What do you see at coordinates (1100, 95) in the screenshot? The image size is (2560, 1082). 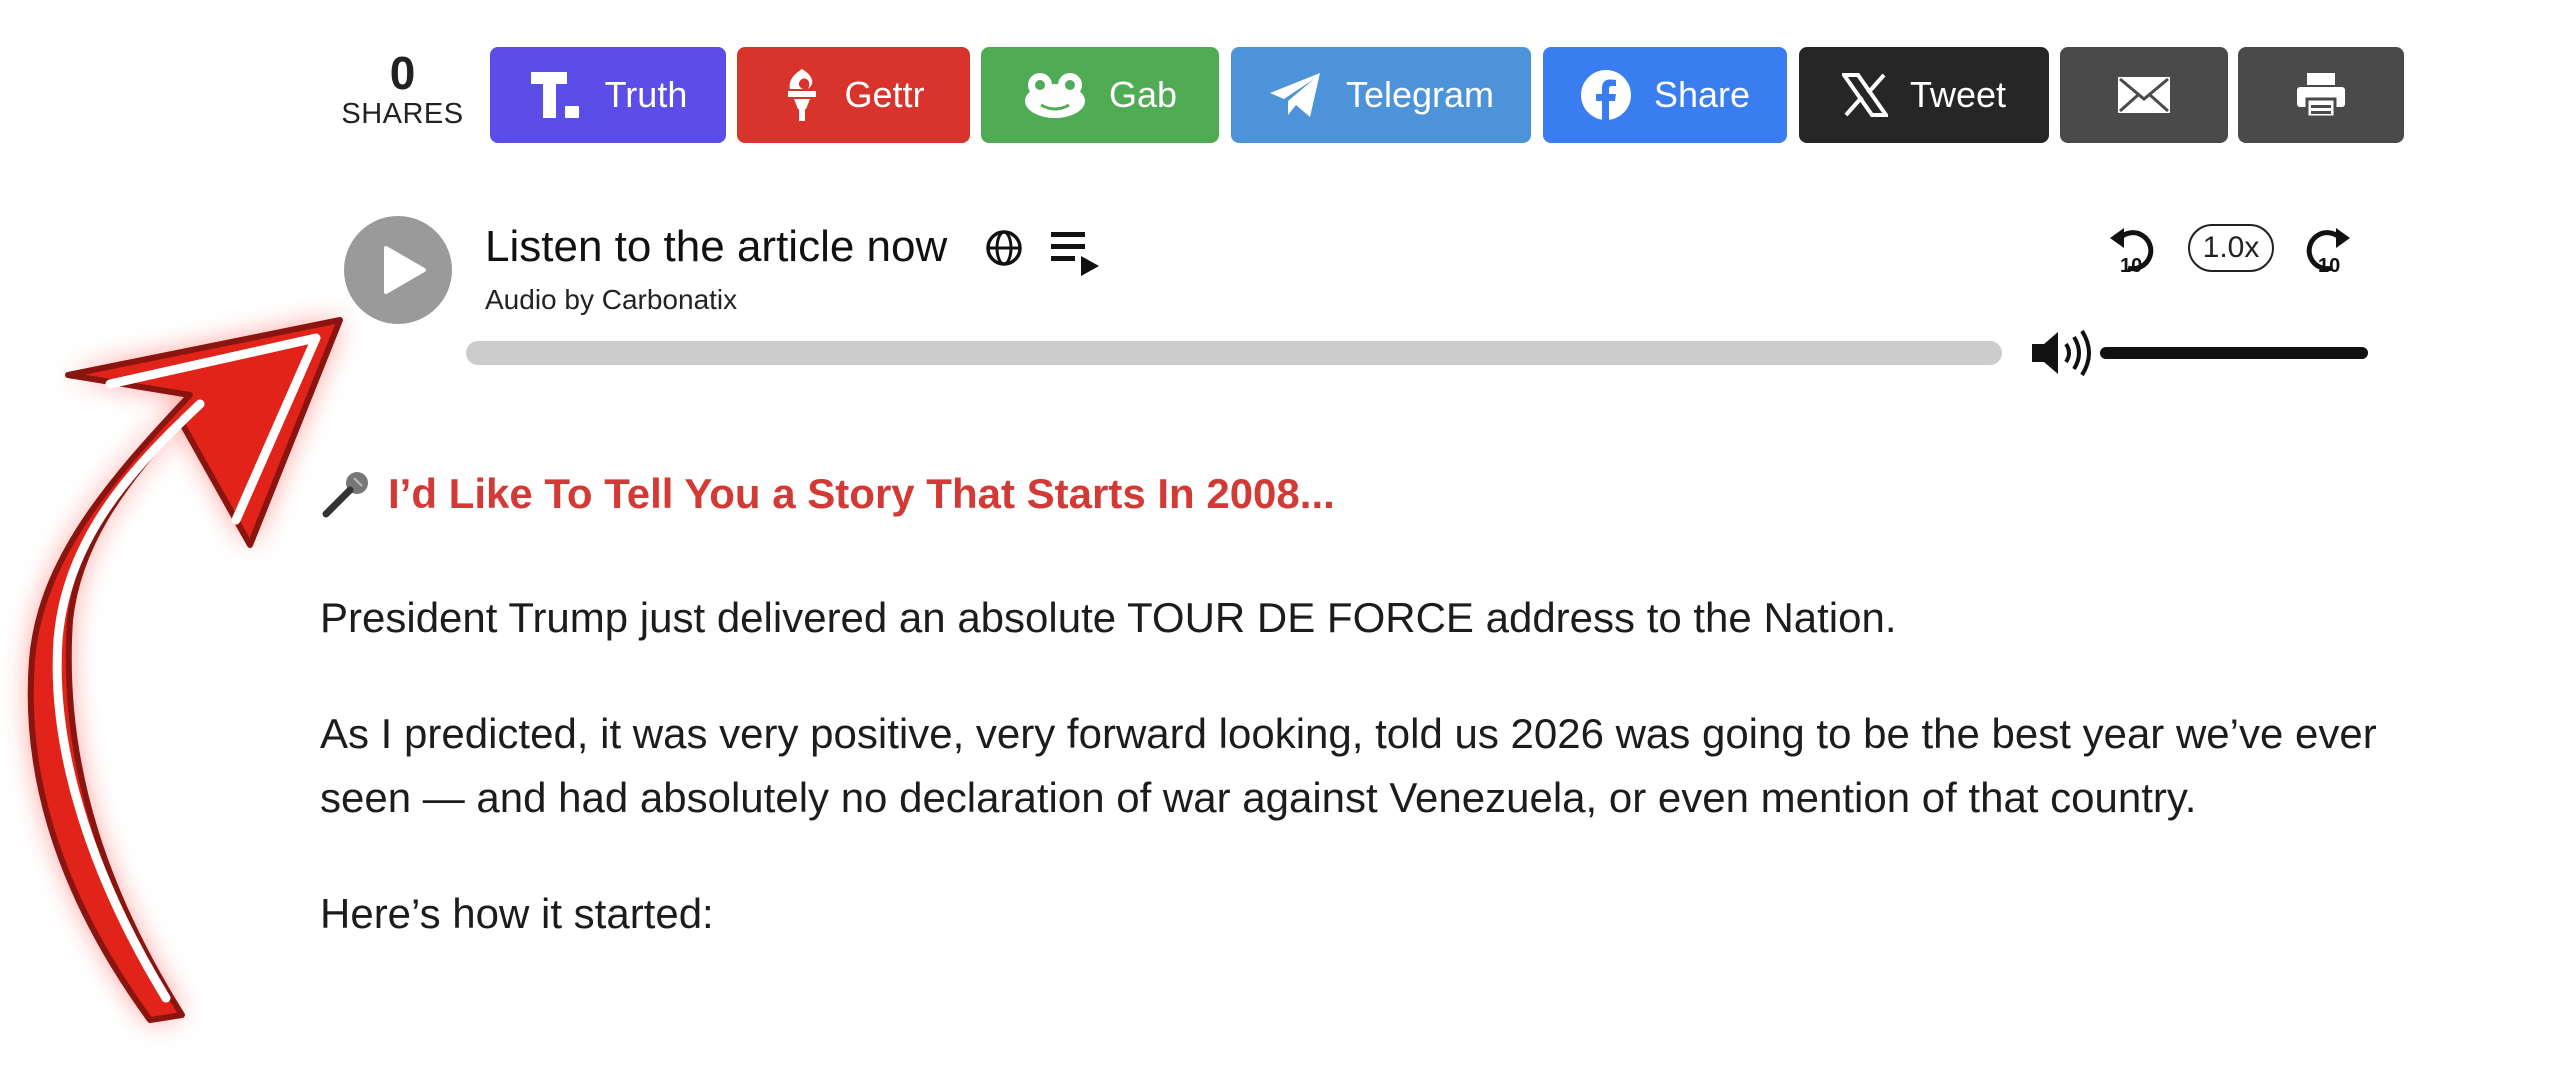 I see `gab-share-button: Gab` at bounding box center [1100, 95].